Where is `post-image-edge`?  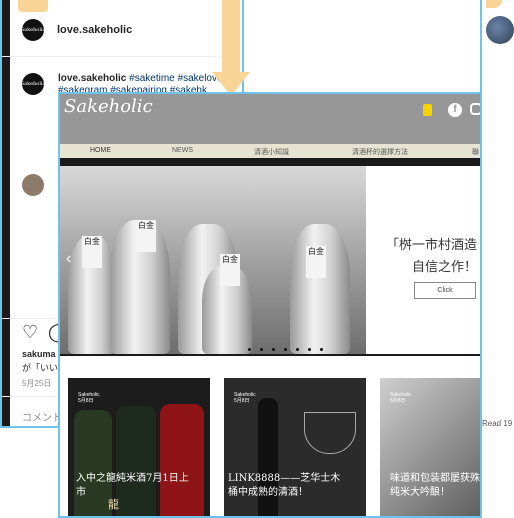
post-image-edge is located at coordinates (6, 213).